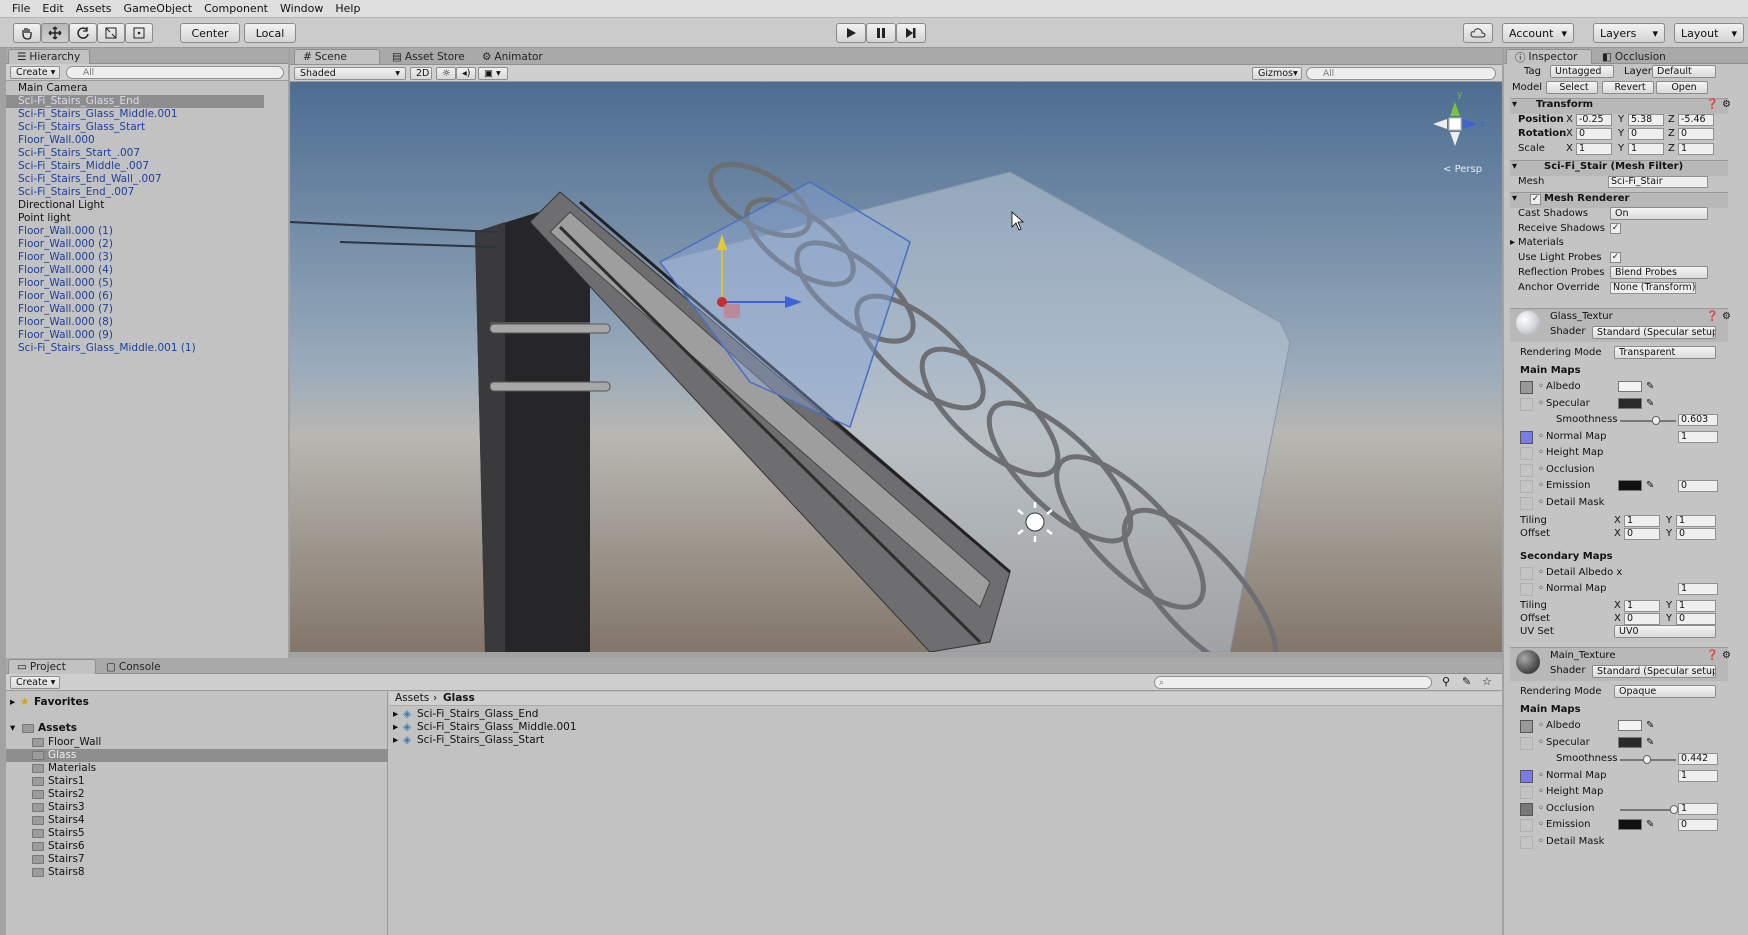 This screenshot has height=935, width=1748. What do you see at coordinates (65, 244) in the screenshot?
I see `hierarchy-item: Floor_Wall.000 (2)` at bounding box center [65, 244].